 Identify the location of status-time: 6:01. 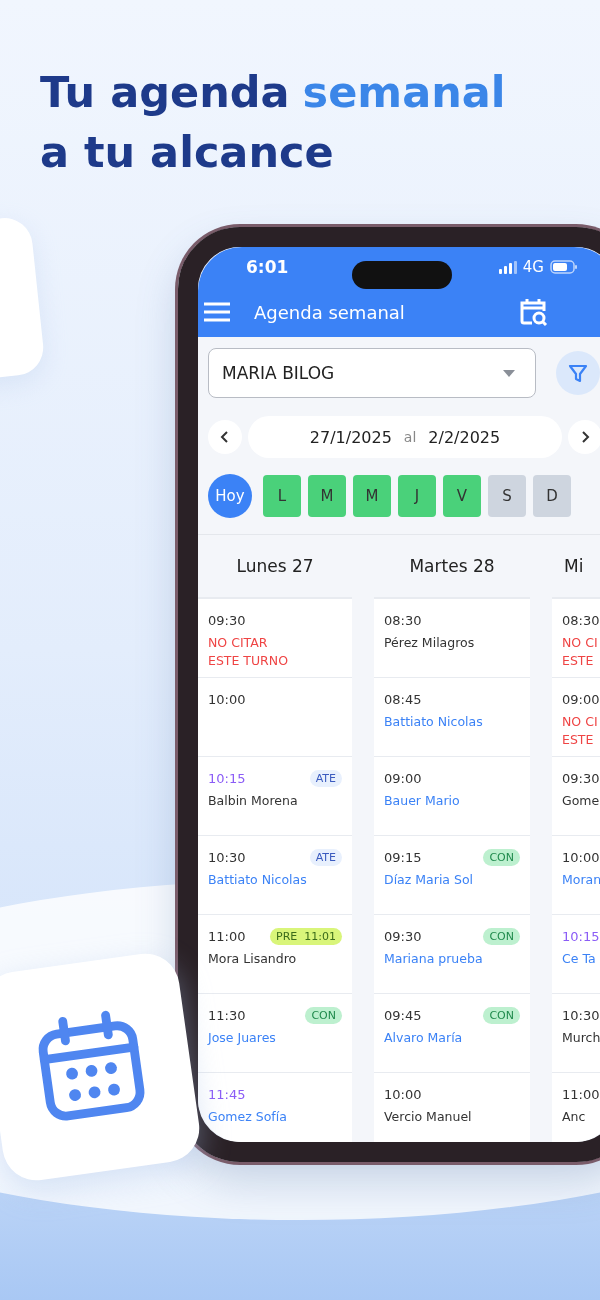
(267, 267).